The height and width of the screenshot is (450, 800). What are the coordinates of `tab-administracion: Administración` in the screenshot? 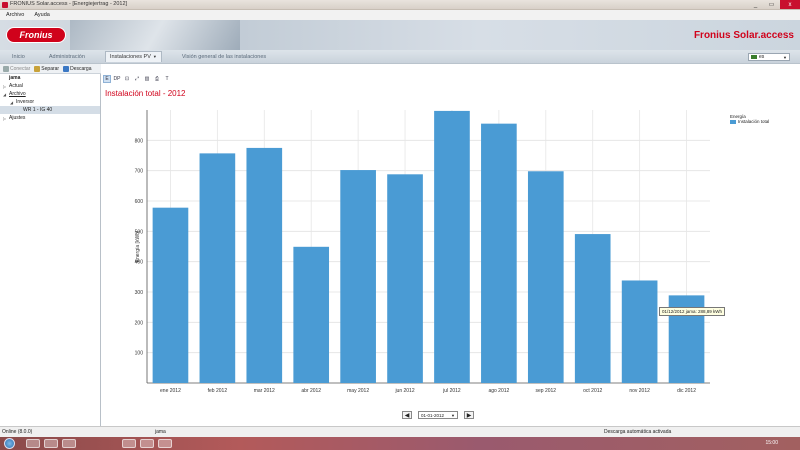 It's located at (67, 57).